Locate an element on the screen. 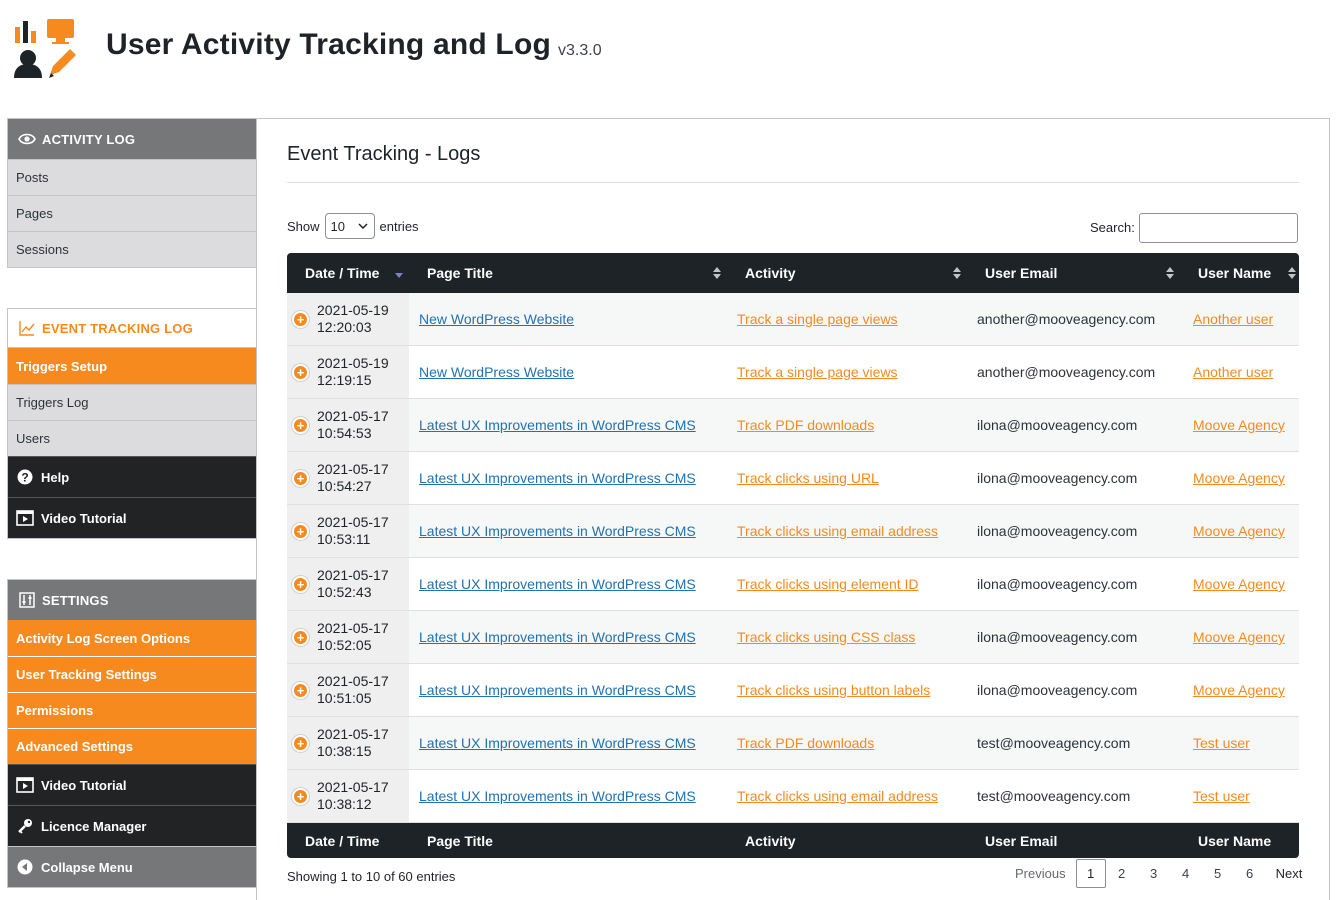 The height and width of the screenshot is (900, 1343). sidebar-item-collapse-menu: Collapse Menu is located at coordinates (132, 866).